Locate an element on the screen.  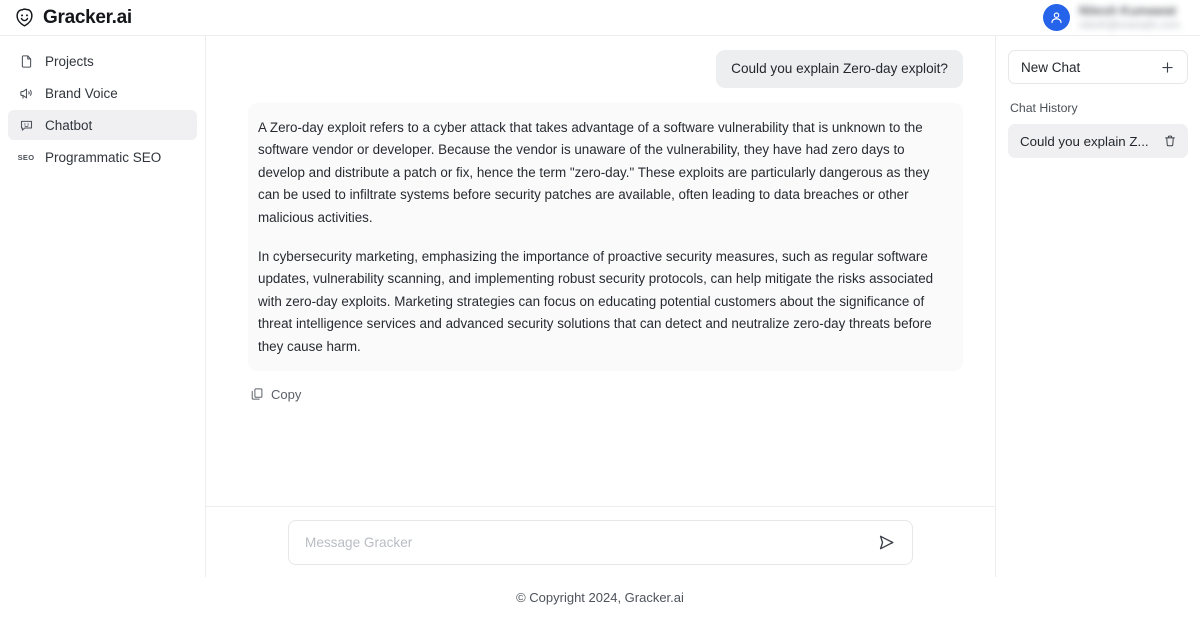
user-email: nitesh@example.com is located at coordinates (1129, 25).